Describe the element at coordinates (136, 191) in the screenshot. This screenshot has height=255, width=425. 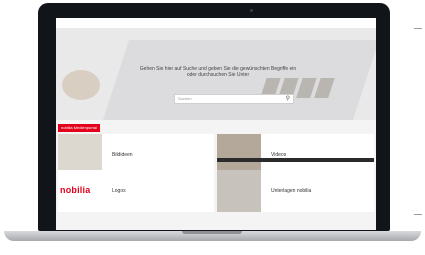
I see `tile-logos: nobilia Logos` at that location.